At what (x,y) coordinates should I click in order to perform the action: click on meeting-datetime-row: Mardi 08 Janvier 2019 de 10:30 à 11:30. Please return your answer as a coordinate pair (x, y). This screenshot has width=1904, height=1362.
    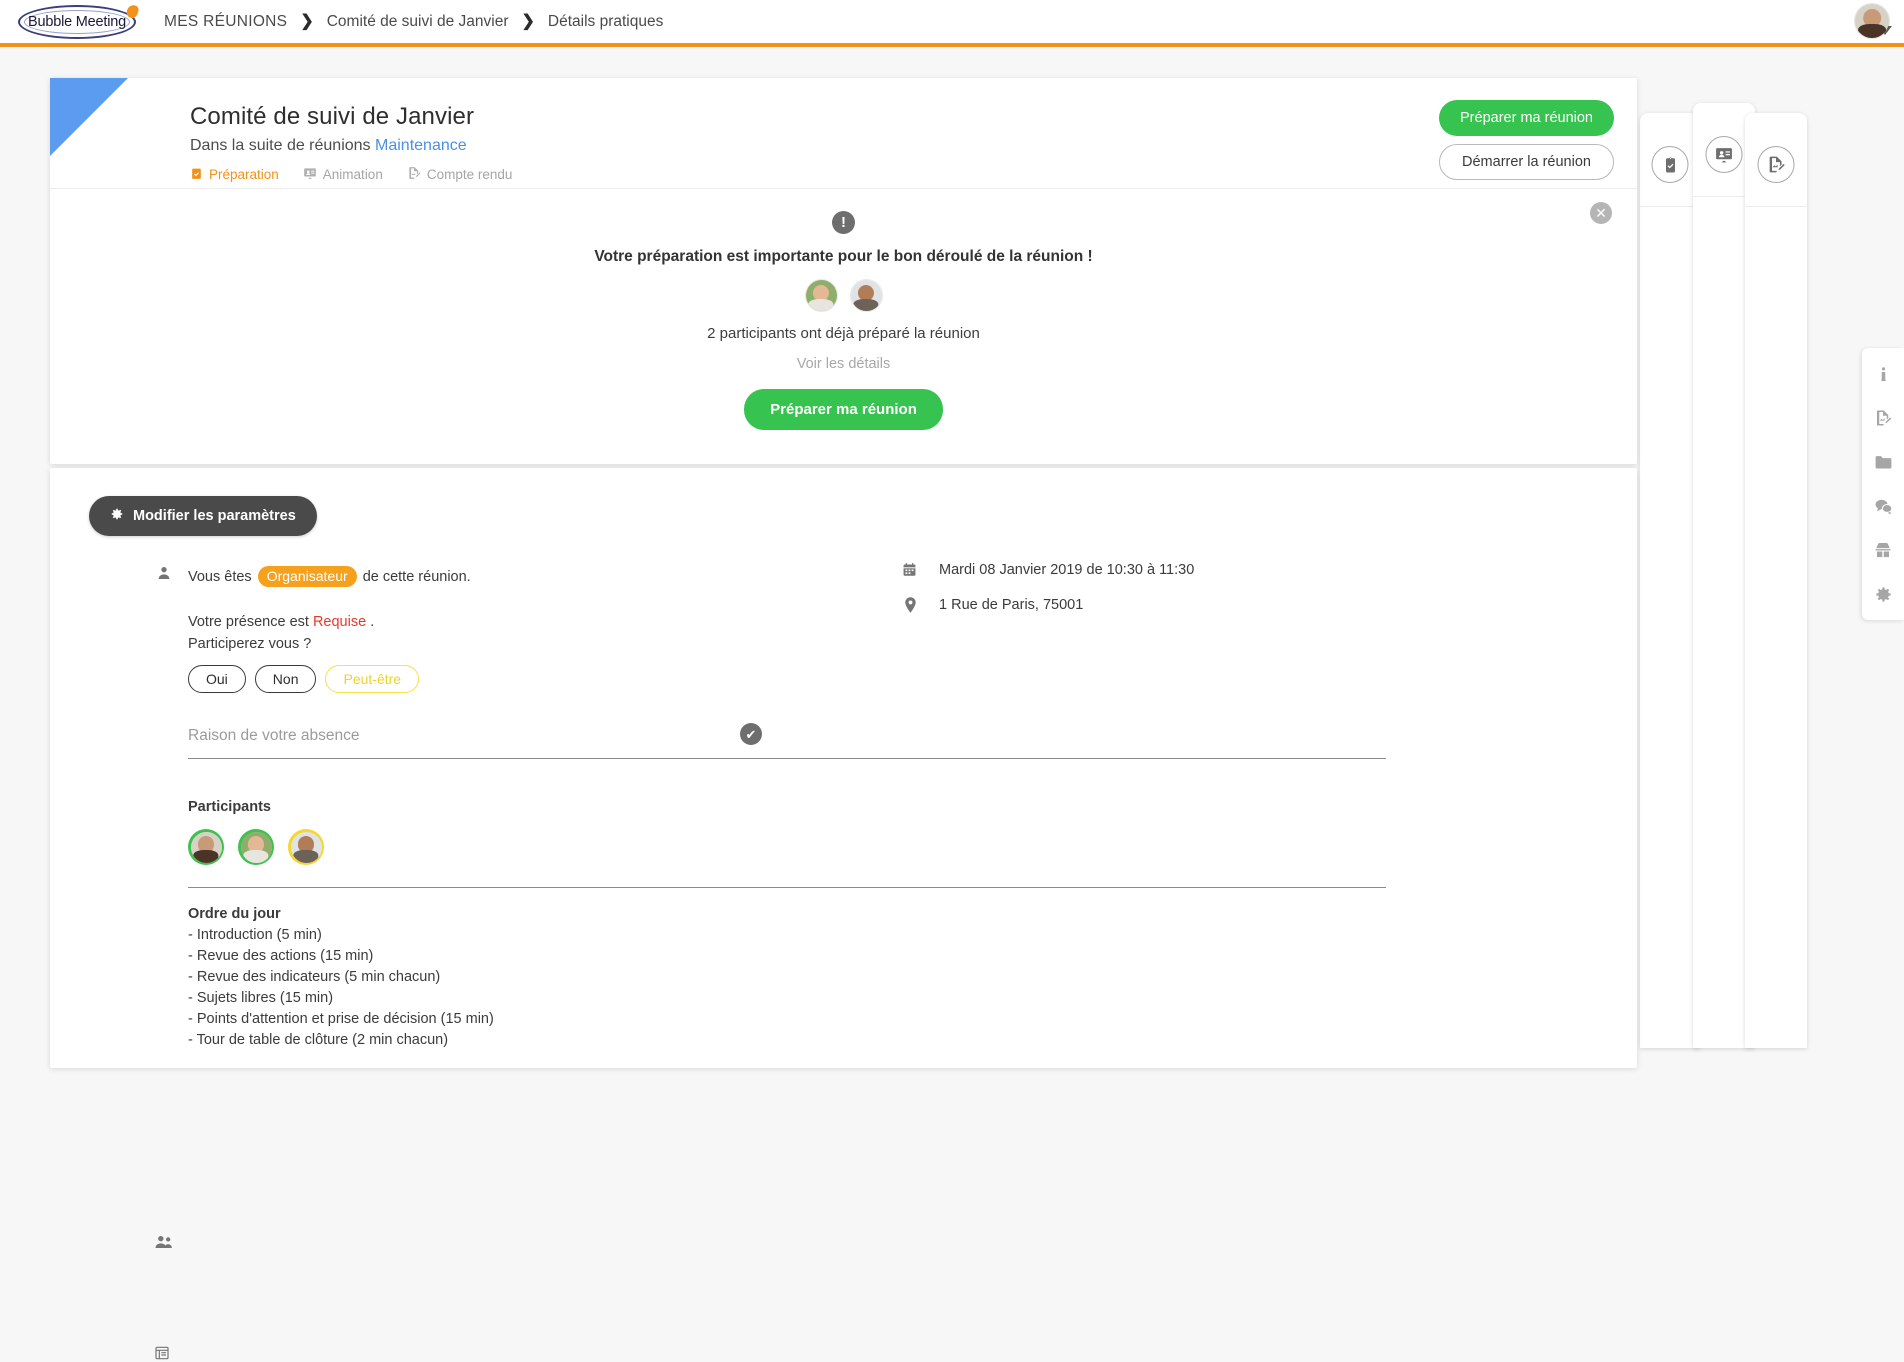
    Looking at the image, I should click on (1048, 571).